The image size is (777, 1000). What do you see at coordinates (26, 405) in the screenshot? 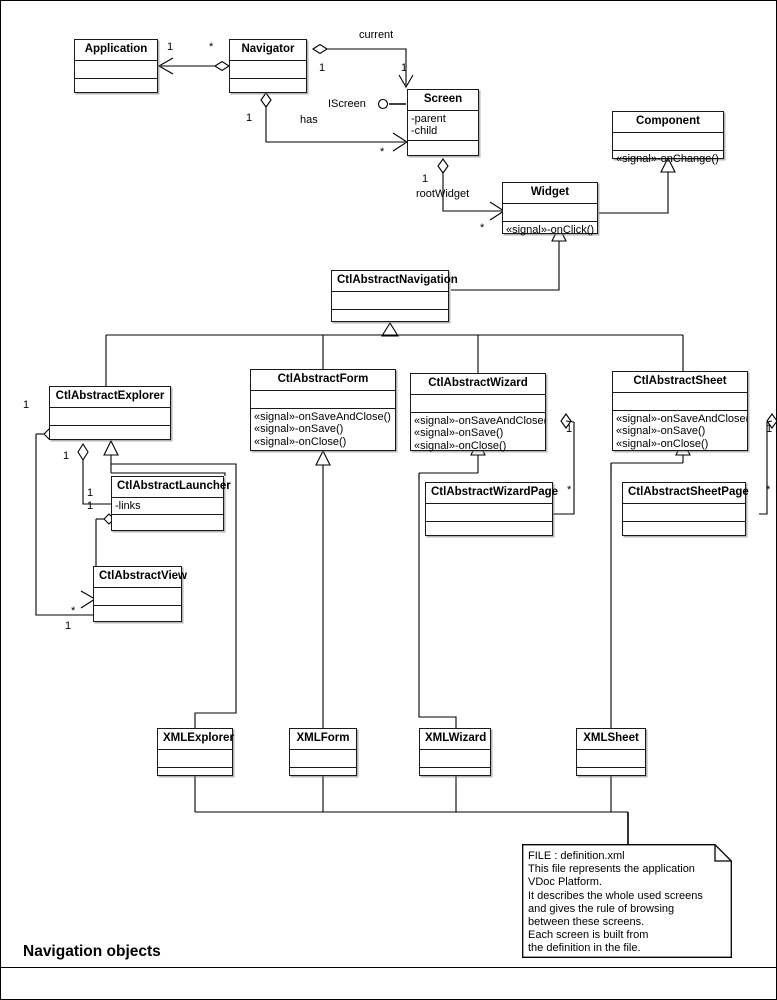
I see `multiplicity-explorer-one-left: 1` at bounding box center [26, 405].